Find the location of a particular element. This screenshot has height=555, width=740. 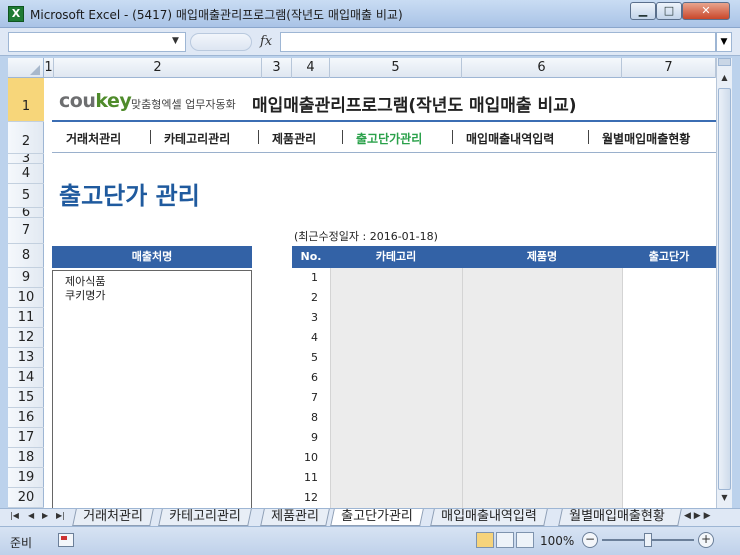

normal-view-button is located at coordinates (485, 540).